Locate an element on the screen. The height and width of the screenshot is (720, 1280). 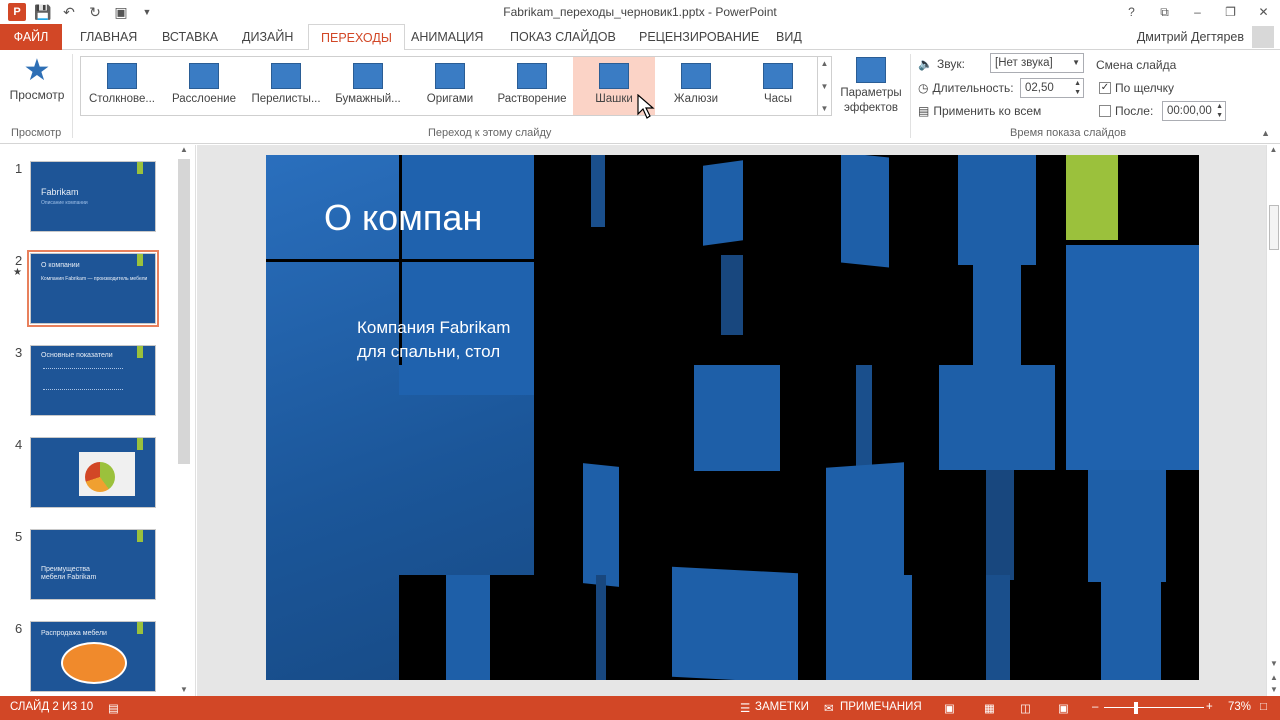
minimize-button: – is located at coordinates (1197, 12).